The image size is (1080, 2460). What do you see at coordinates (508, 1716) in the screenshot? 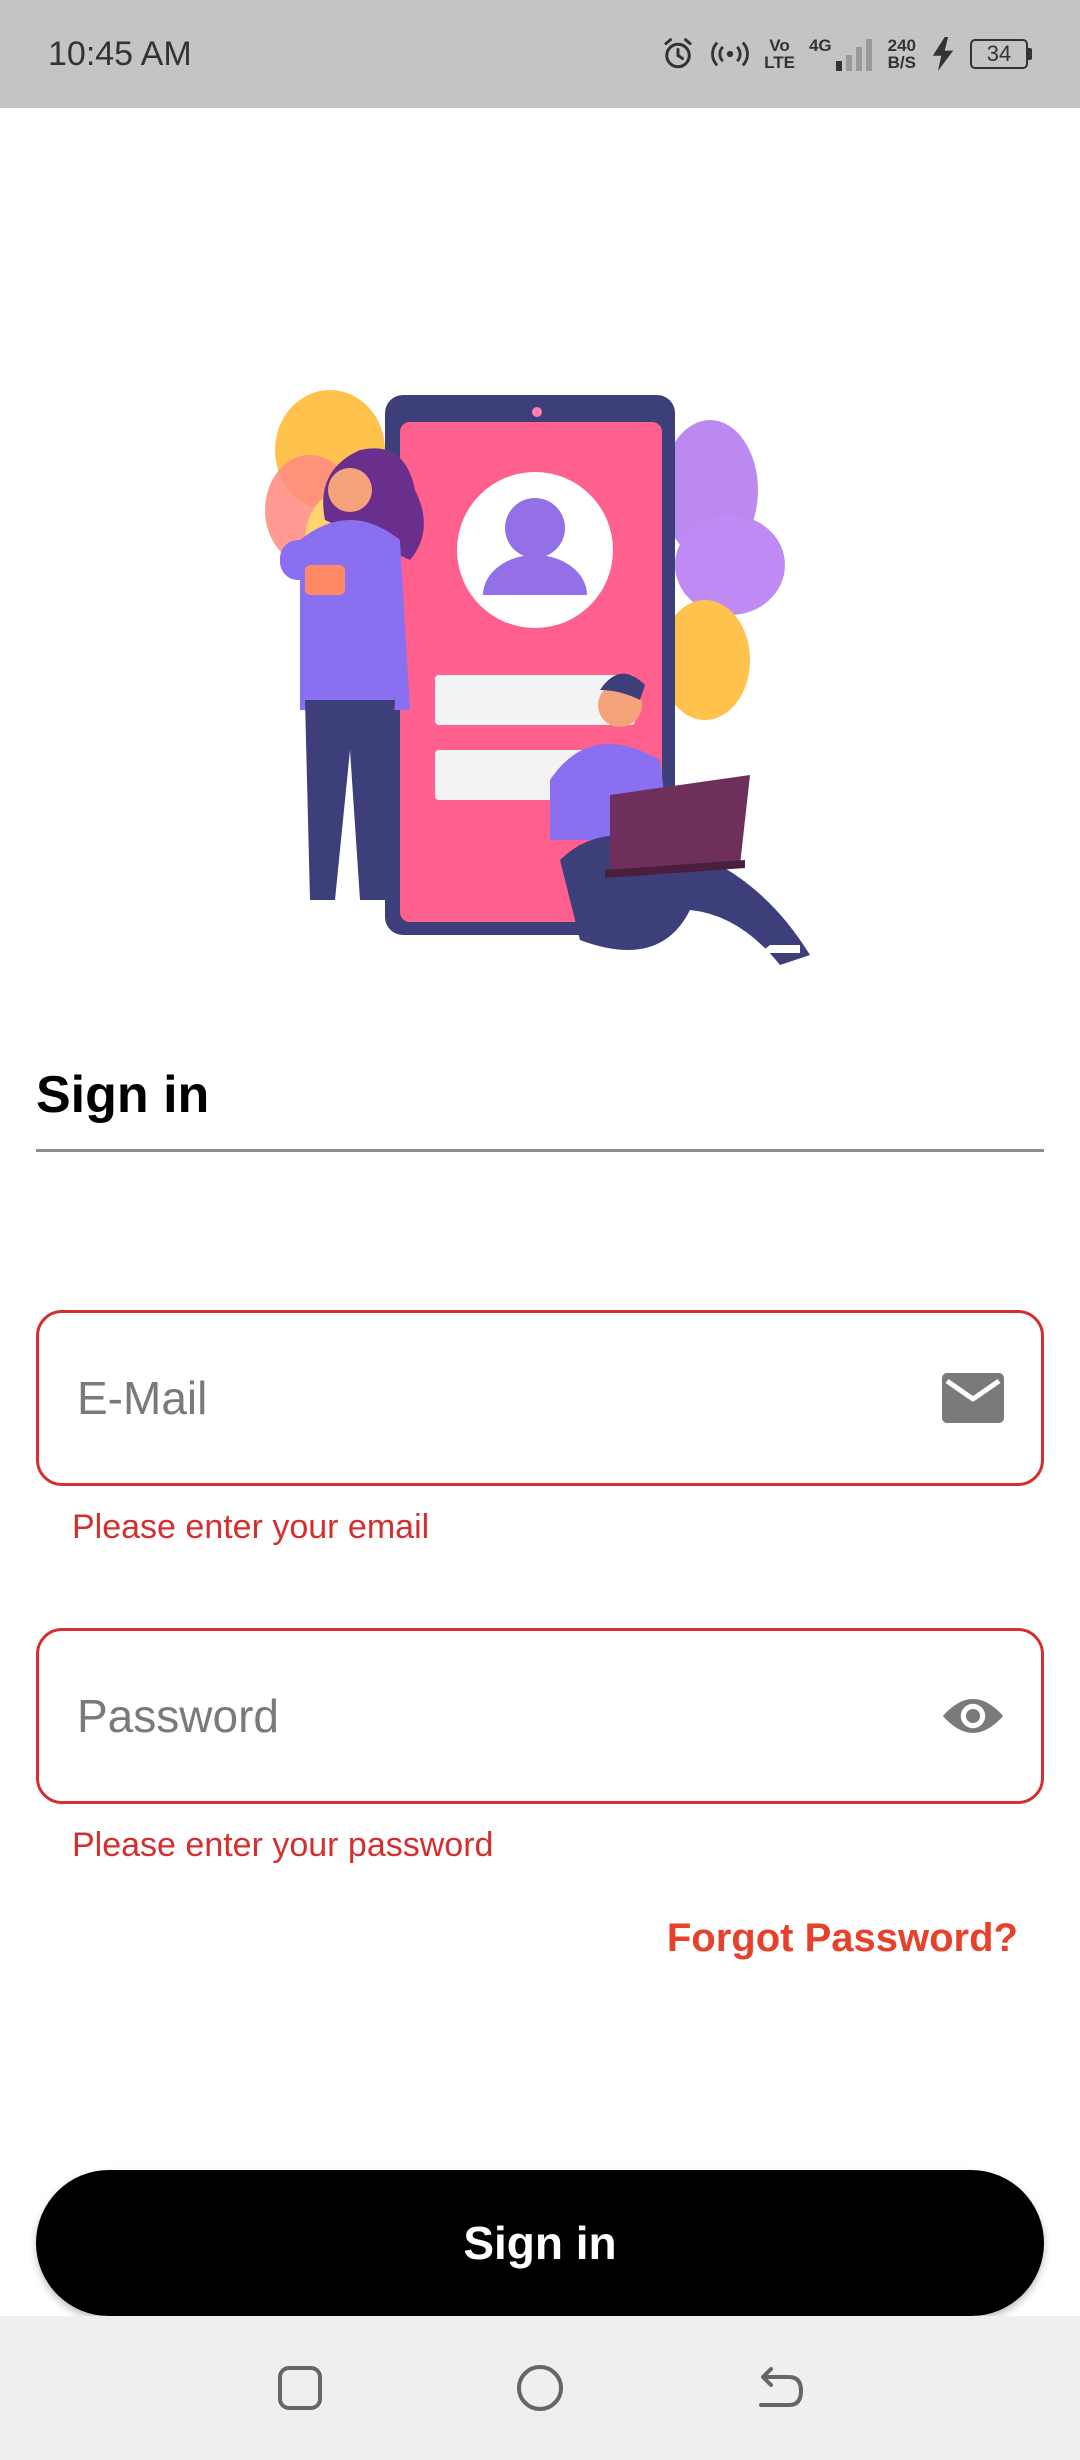
I see `password-input` at bounding box center [508, 1716].